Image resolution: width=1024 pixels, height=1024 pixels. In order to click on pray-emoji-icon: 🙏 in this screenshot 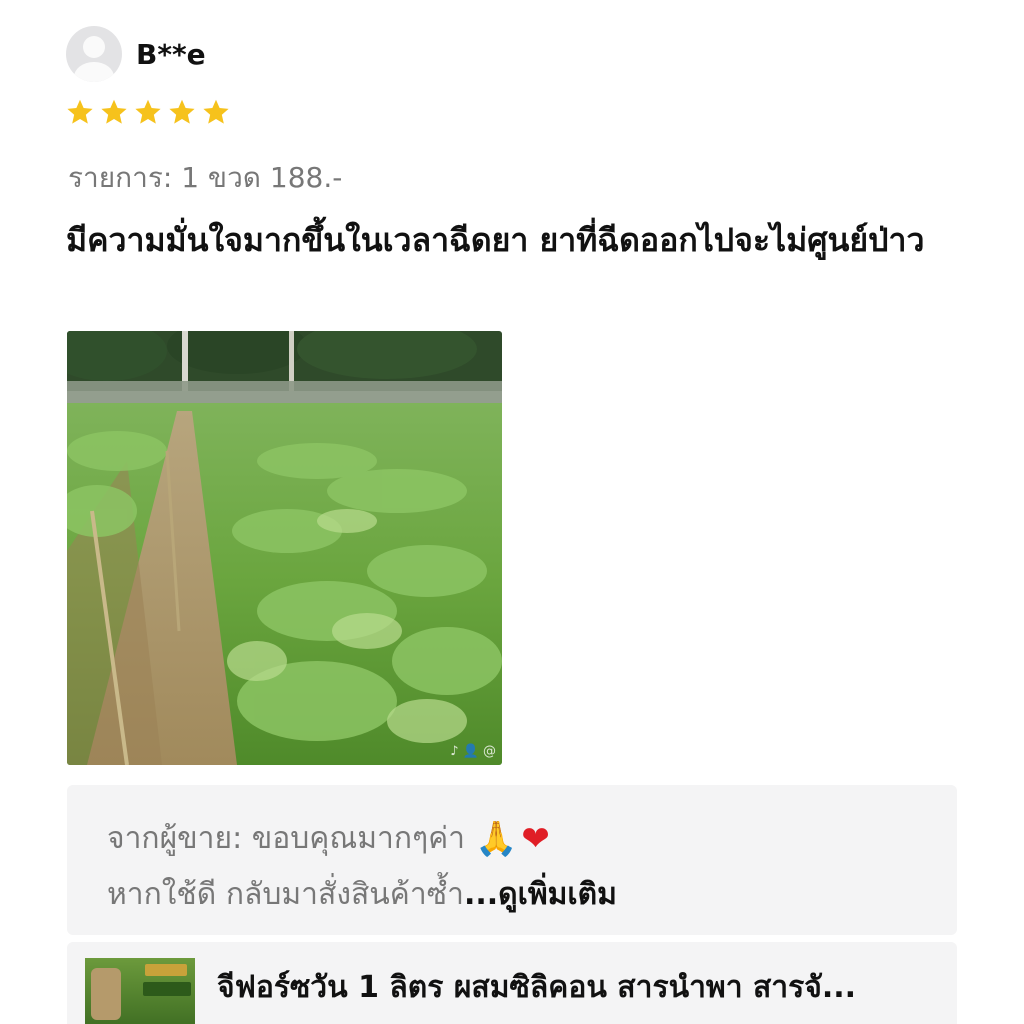, I will do `click(496, 838)`.